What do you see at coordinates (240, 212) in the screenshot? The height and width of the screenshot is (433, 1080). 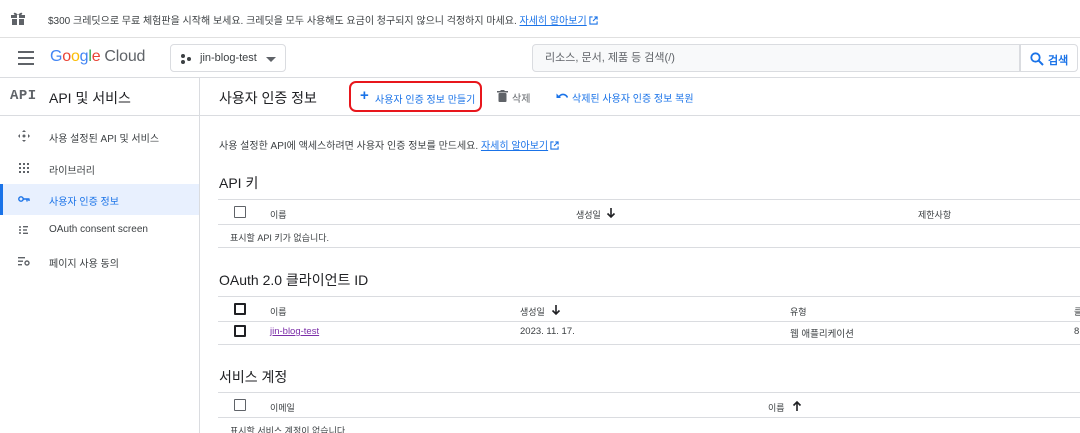 I see `api-keys-select-all-checkbox` at bounding box center [240, 212].